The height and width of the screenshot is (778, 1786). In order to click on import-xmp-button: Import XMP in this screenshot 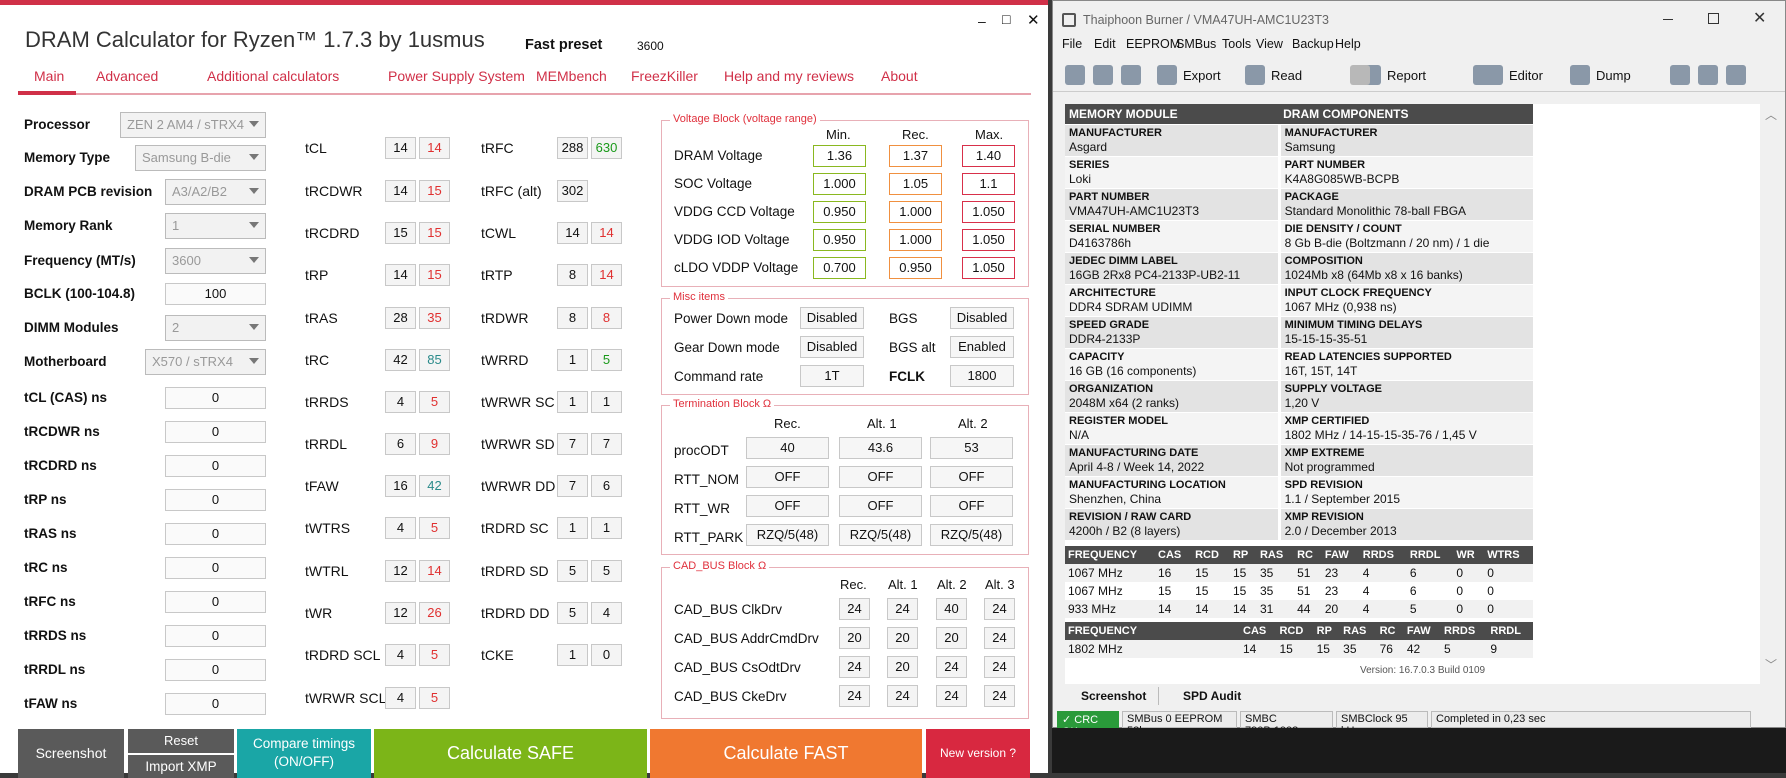, I will do `click(181, 766)`.